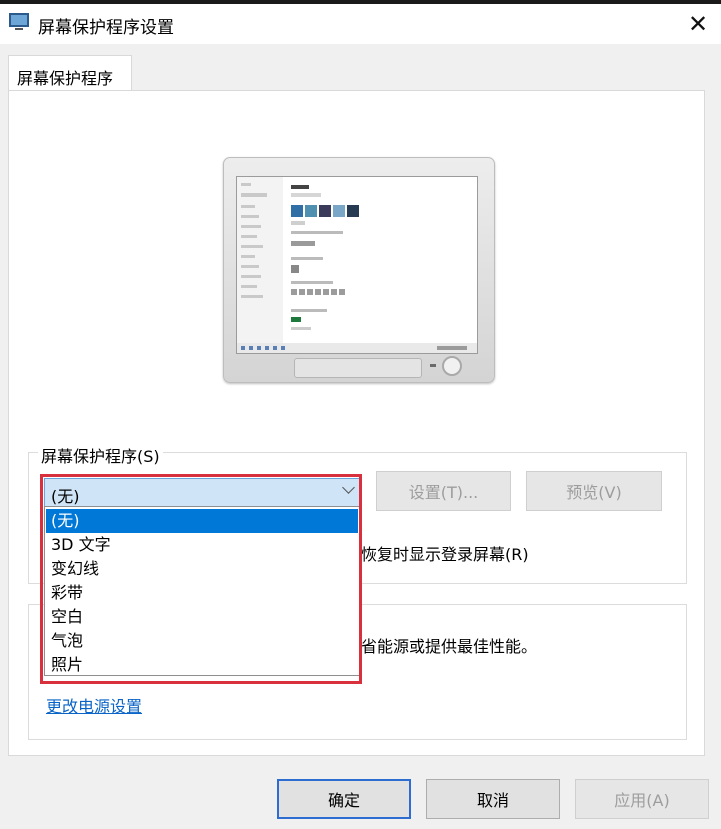 This screenshot has width=721, height=829. I want to click on list-item-mystify: 变幻线, so click(202, 569).